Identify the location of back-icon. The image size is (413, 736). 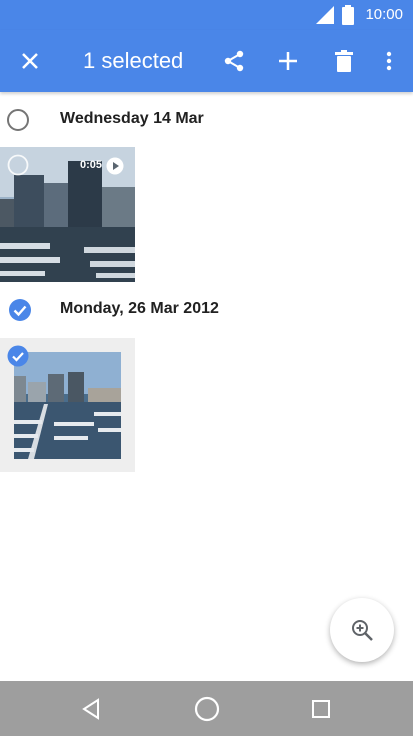
(90, 709).